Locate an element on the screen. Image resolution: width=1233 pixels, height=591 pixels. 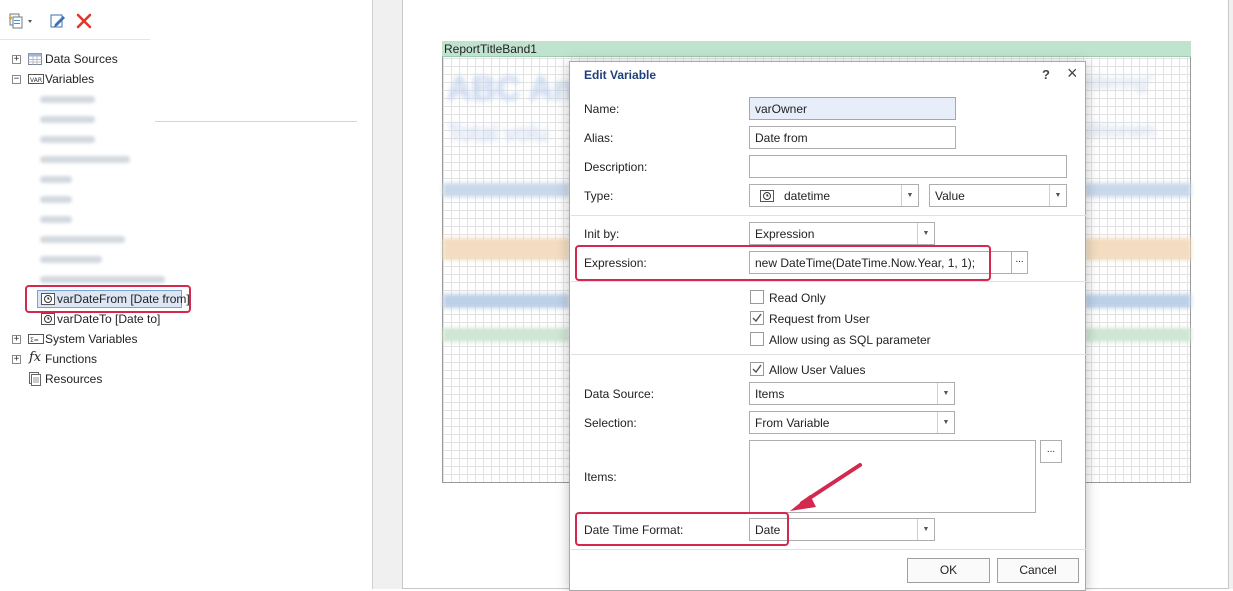
data-source-combo: Items ▼ is located at coordinates (852, 393).